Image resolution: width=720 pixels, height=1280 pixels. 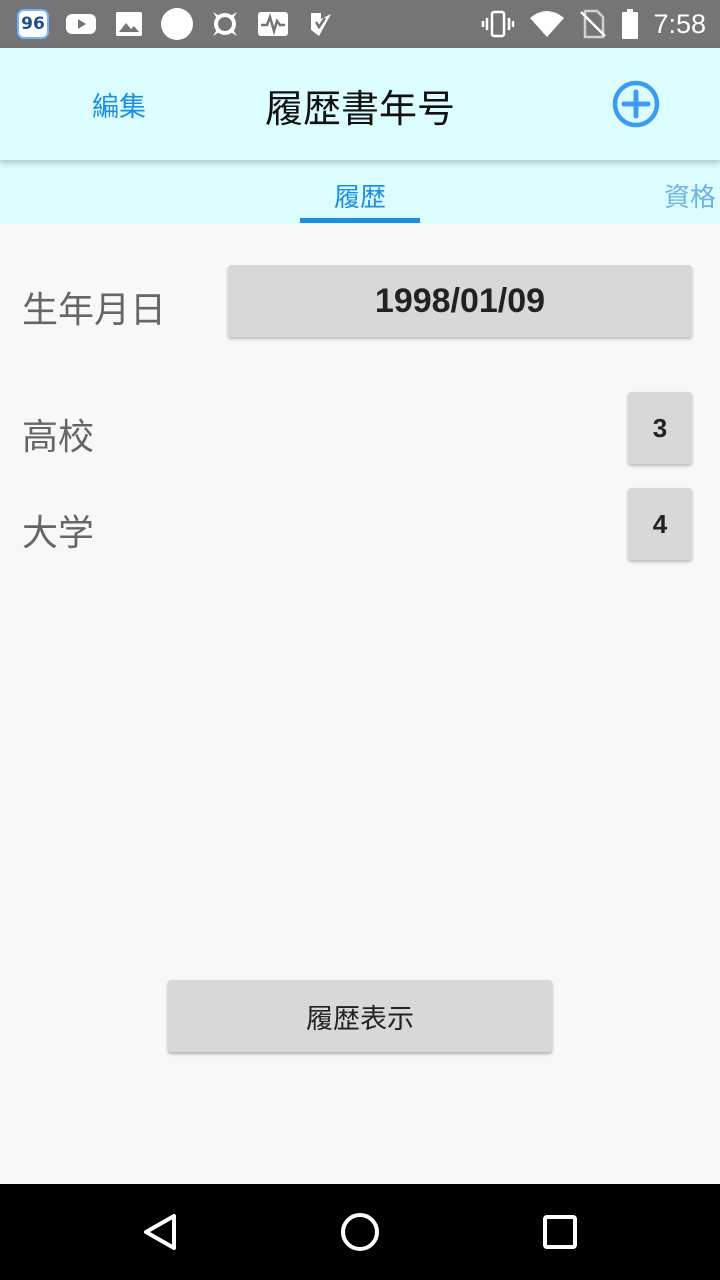 What do you see at coordinates (58, 437) in the screenshot?
I see `high-school-label: 高校` at bounding box center [58, 437].